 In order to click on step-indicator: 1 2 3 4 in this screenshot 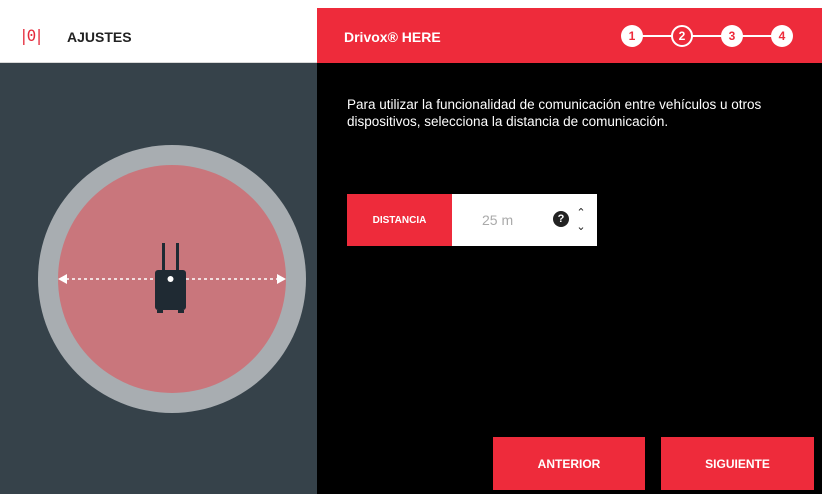, I will do `click(707, 36)`.